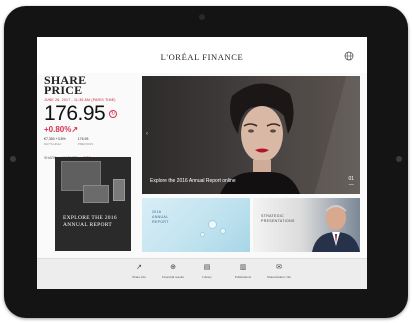 Image resolution: width=412 pixels, height=323 pixels. I want to click on nav-label: Share info, so click(139, 277).